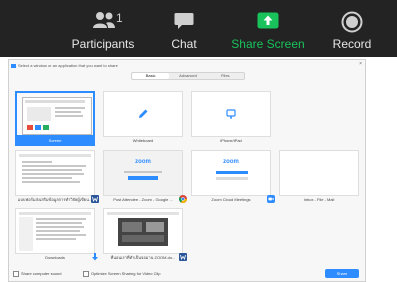 The width and height of the screenshot is (397, 282). Describe the element at coordinates (231, 199) in the screenshot. I see `tile-caption: Zoom Cloud Meetings` at that location.